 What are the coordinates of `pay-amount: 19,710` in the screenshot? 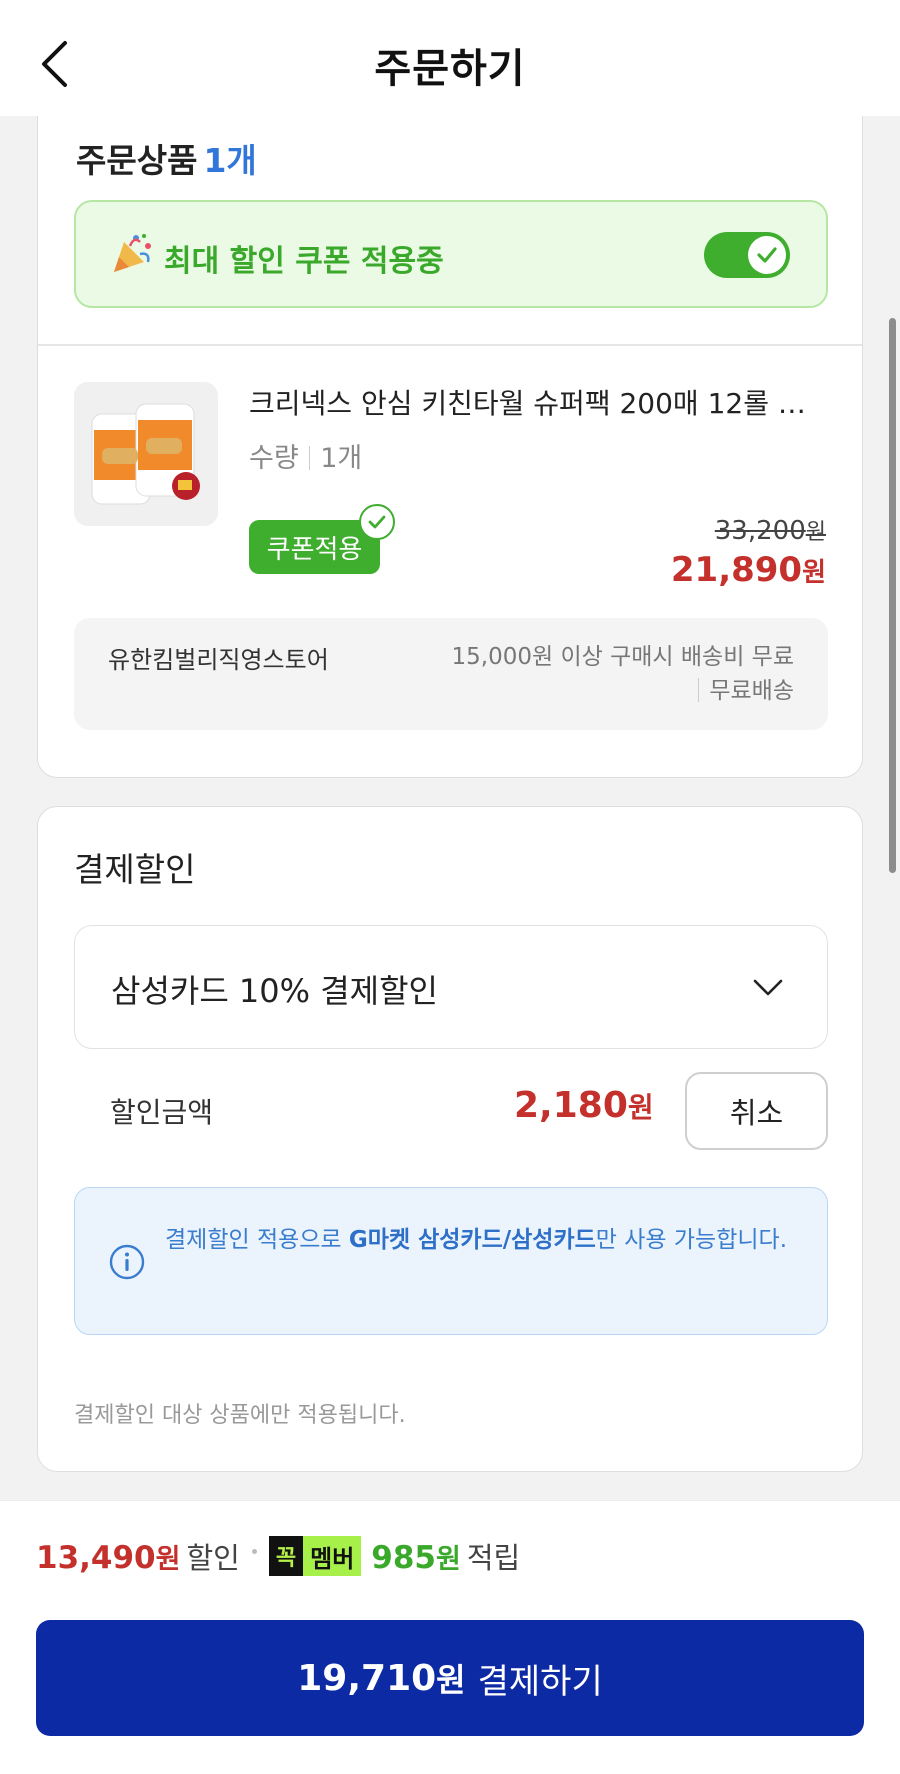 It's located at (367, 1678).